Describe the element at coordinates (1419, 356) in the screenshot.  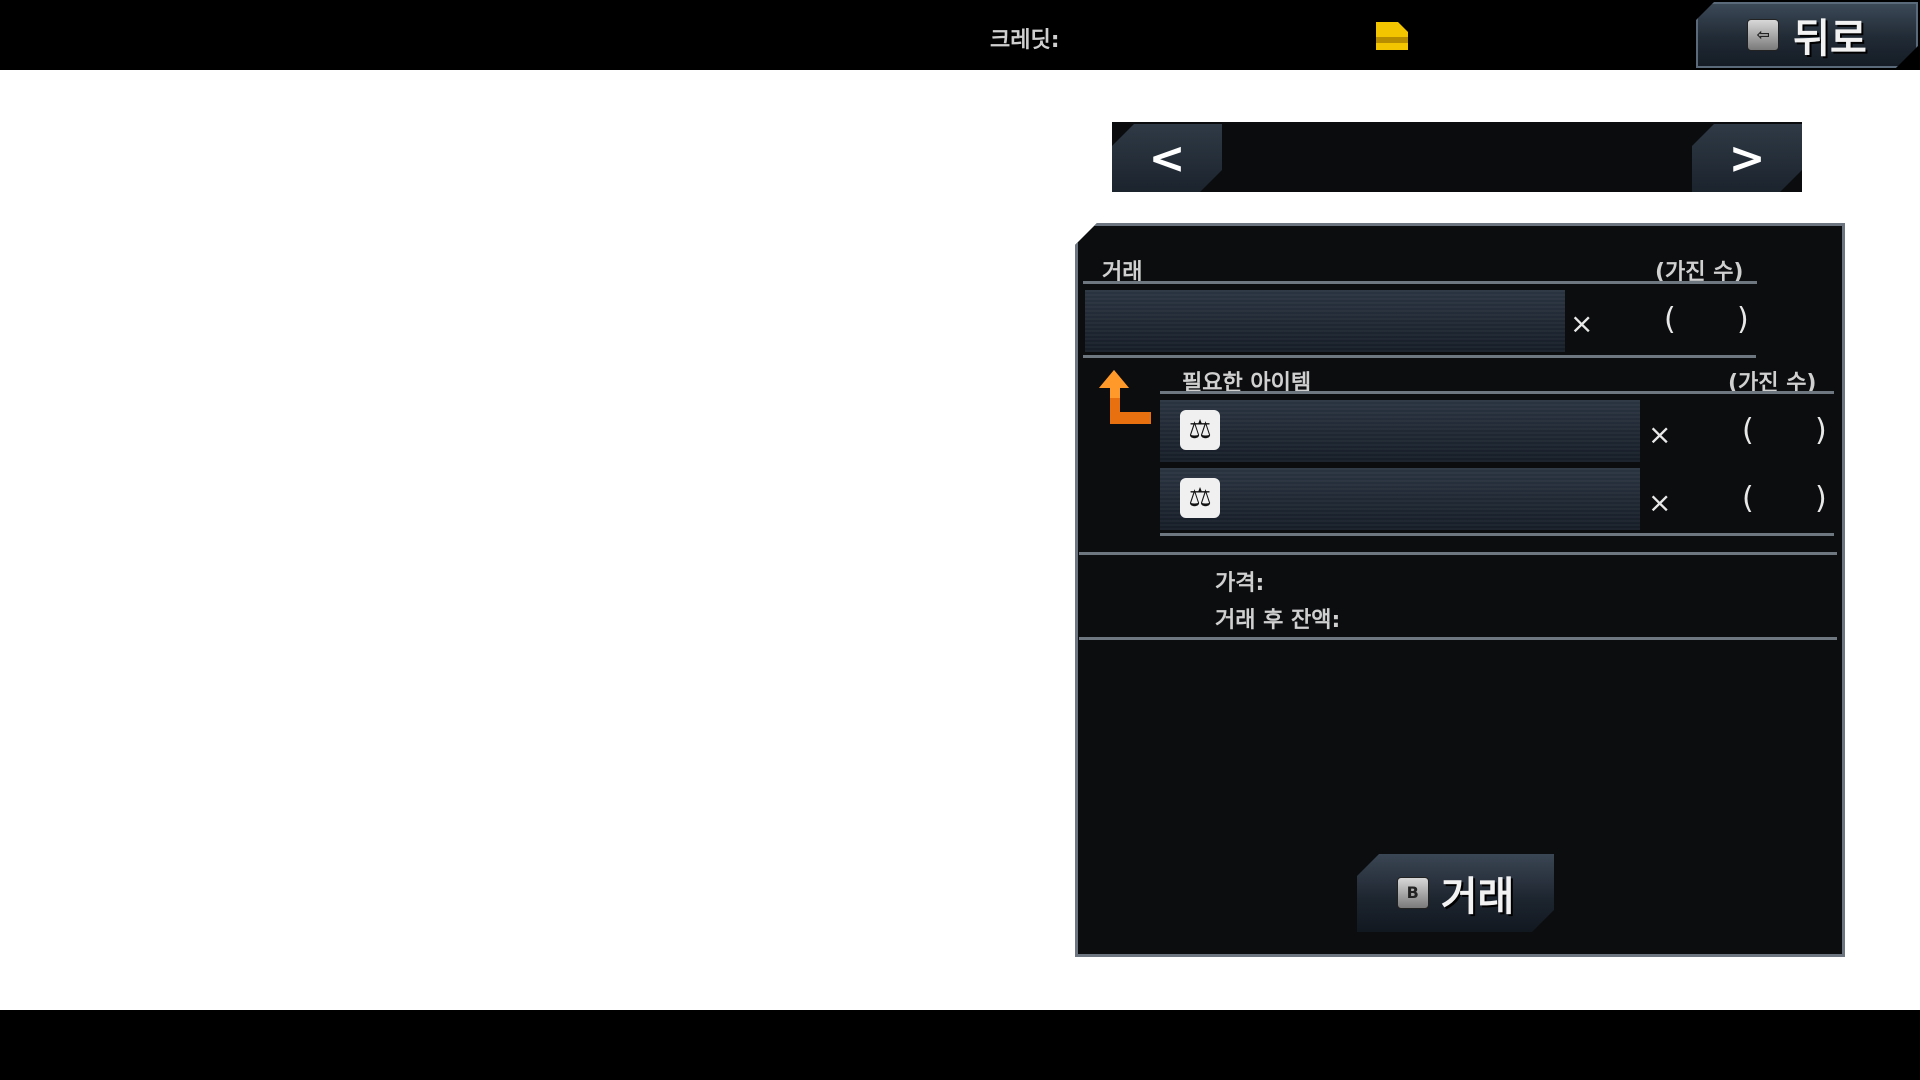
I see `output-divider` at that location.